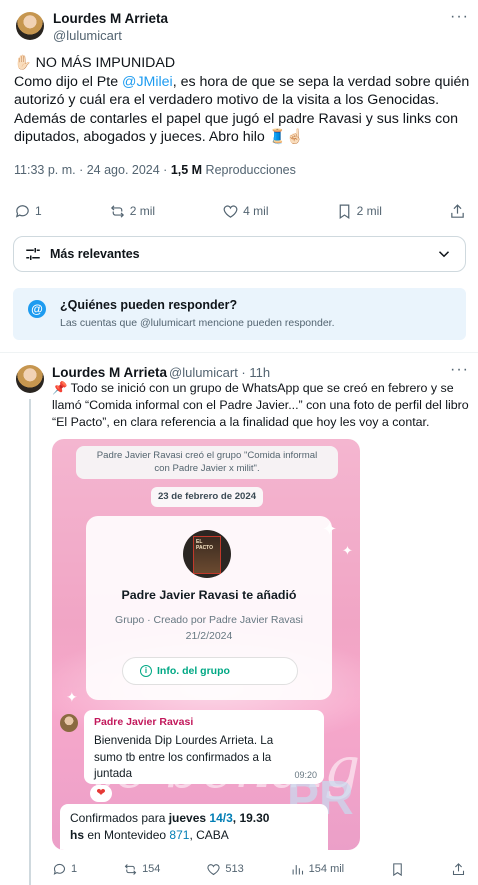 The height and width of the screenshot is (885, 478). Describe the element at coordinates (305, 775) in the screenshot. I see `message-time: 09:20` at that location.